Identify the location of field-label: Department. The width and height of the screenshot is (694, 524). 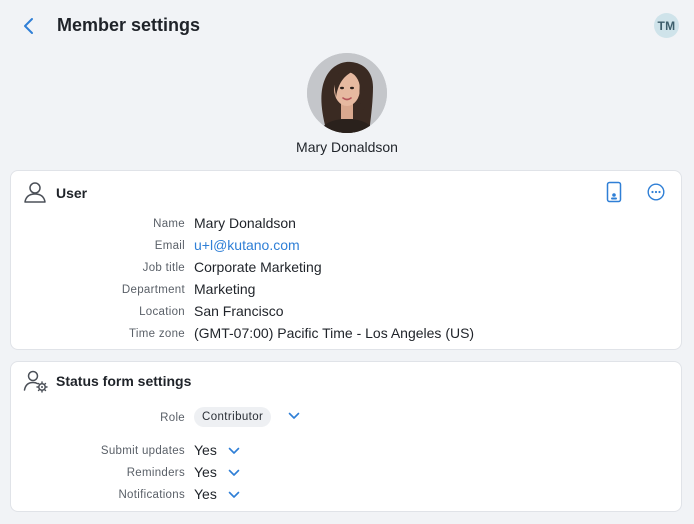
(153, 290).